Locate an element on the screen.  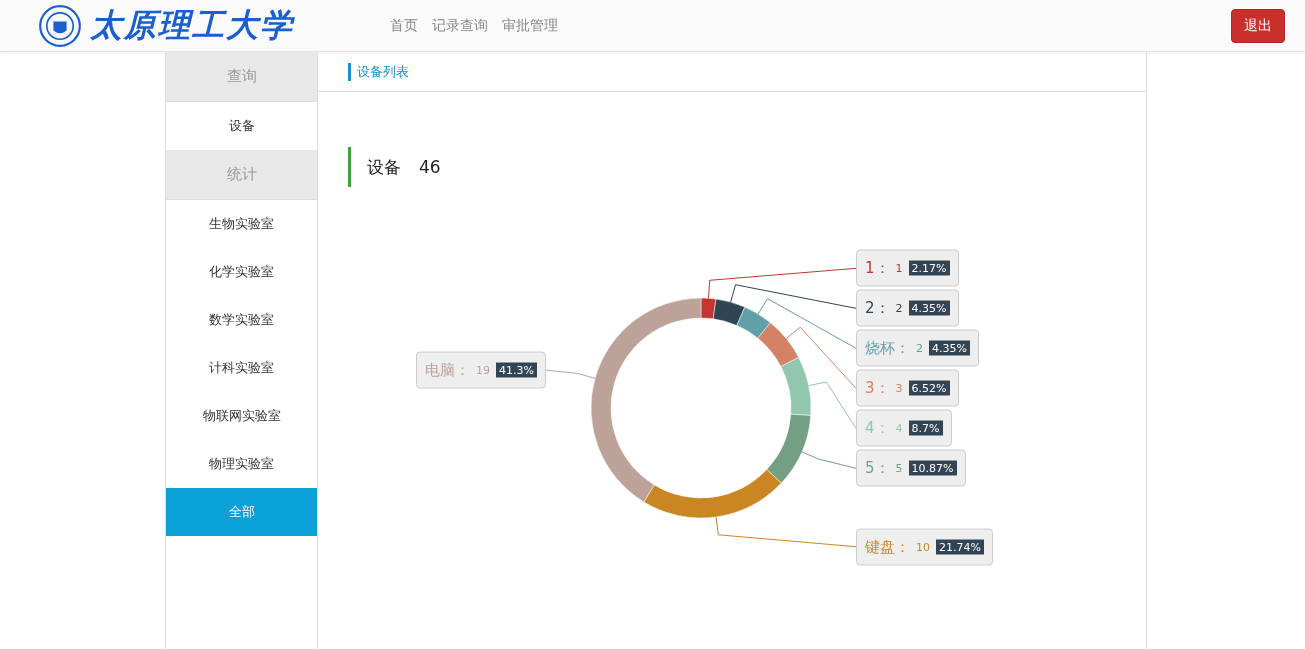
sidebar-item: 数学实验室 is located at coordinates (241, 320).